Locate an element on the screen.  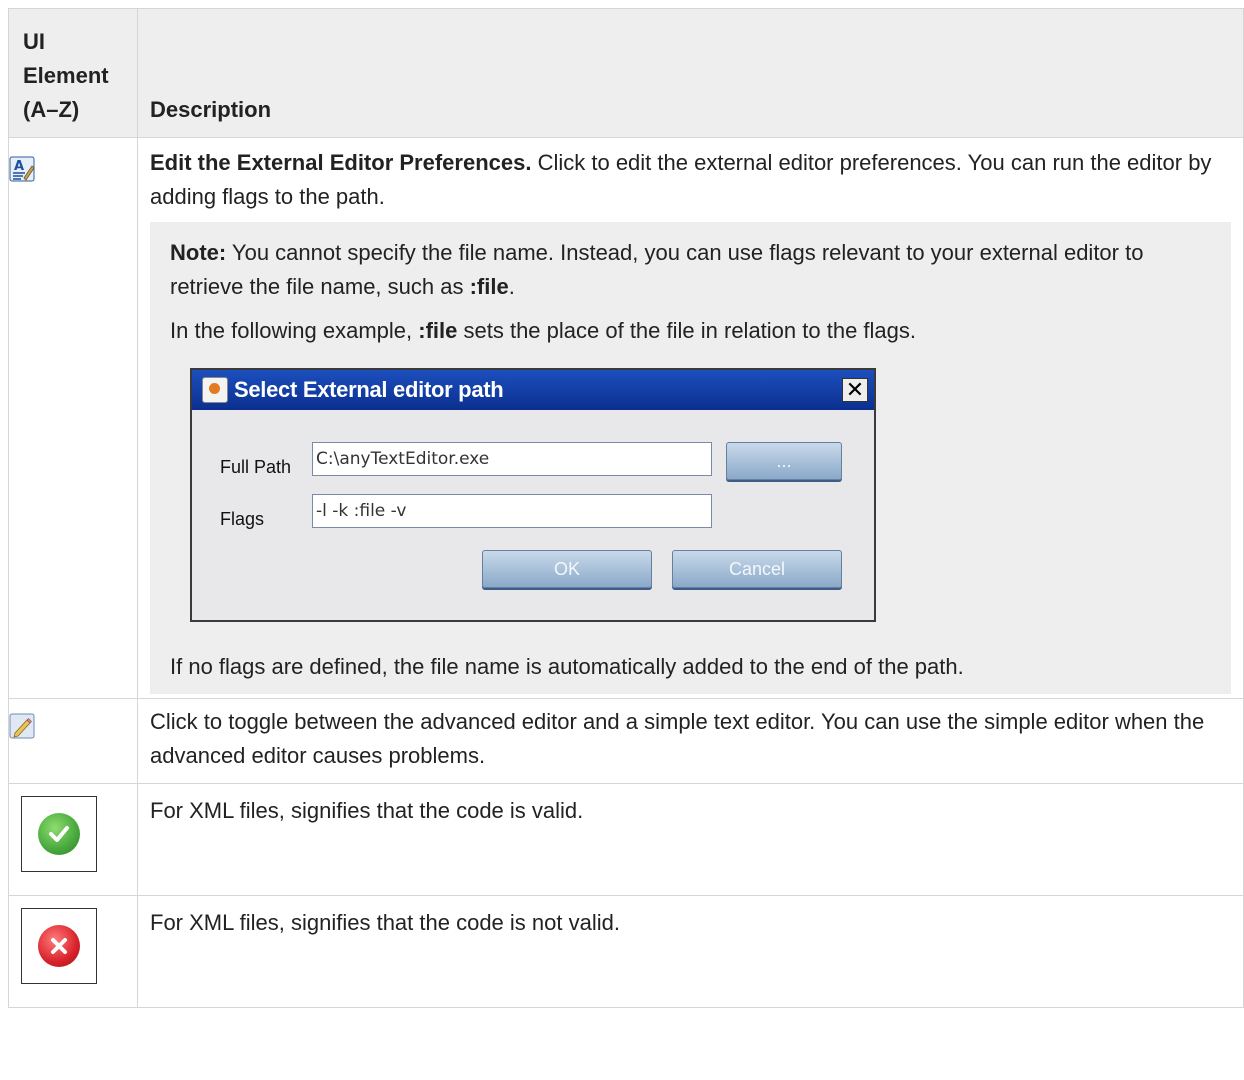
row-title: Edit the External Editor Preferences. is located at coordinates (341, 162).